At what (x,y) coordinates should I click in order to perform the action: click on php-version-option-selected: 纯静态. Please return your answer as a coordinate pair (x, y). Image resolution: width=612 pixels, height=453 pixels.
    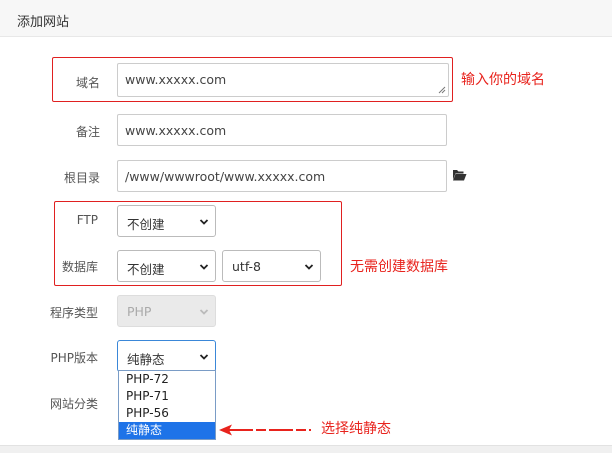
    Looking at the image, I should click on (167, 430).